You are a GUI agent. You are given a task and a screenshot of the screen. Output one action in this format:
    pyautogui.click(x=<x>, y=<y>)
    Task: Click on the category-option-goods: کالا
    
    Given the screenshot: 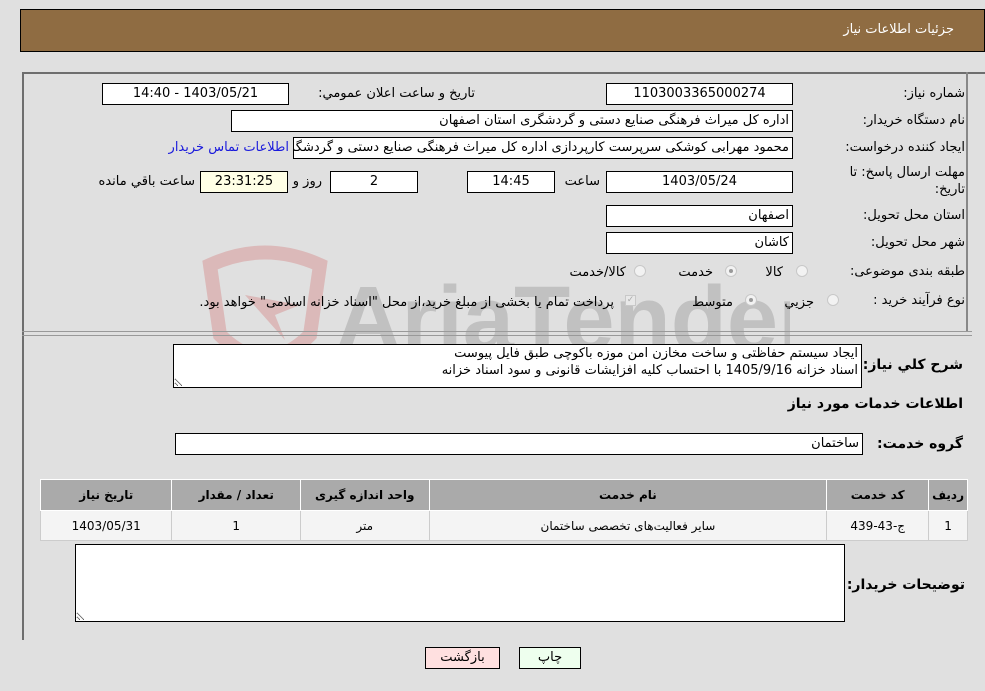 What is the action you would take?
    pyautogui.click(x=774, y=272)
    